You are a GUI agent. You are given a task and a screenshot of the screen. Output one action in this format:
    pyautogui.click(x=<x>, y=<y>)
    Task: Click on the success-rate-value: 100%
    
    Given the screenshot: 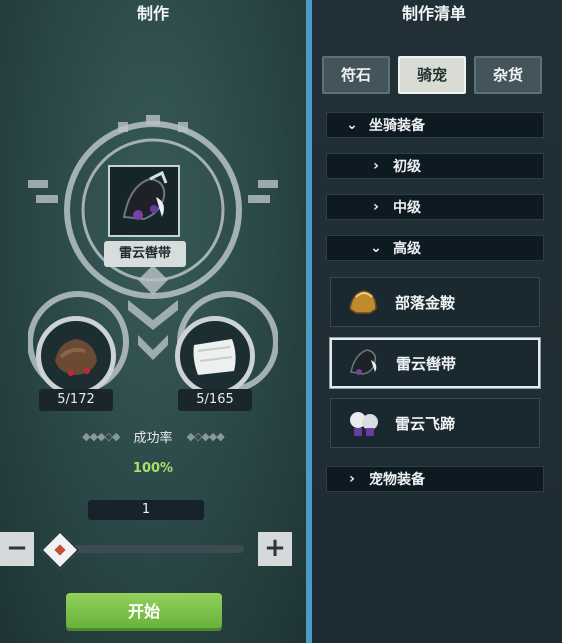 What is the action you would take?
    pyautogui.click(x=153, y=468)
    